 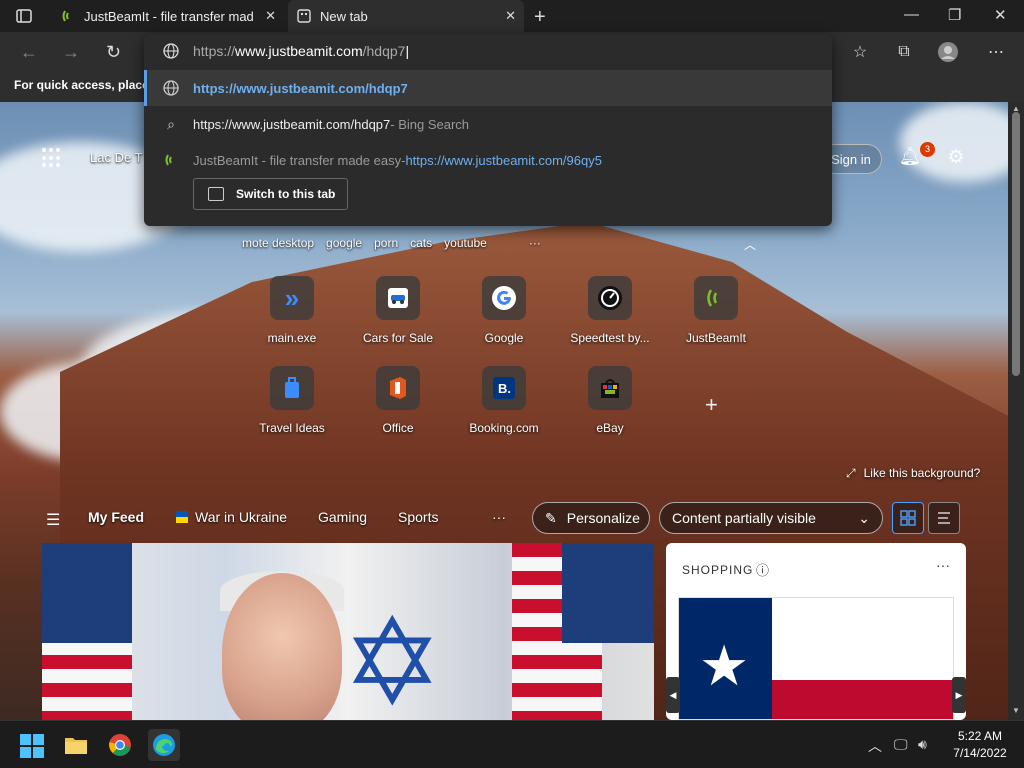 I want to click on trending-item: google, so click(x=344, y=243).